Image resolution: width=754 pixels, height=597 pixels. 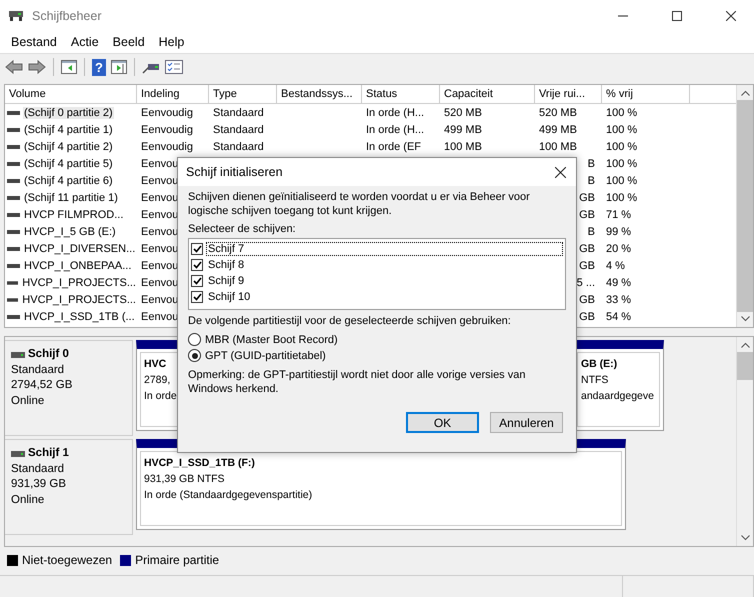 I want to click on column-header: % vrij, so click(x=646, y=94).